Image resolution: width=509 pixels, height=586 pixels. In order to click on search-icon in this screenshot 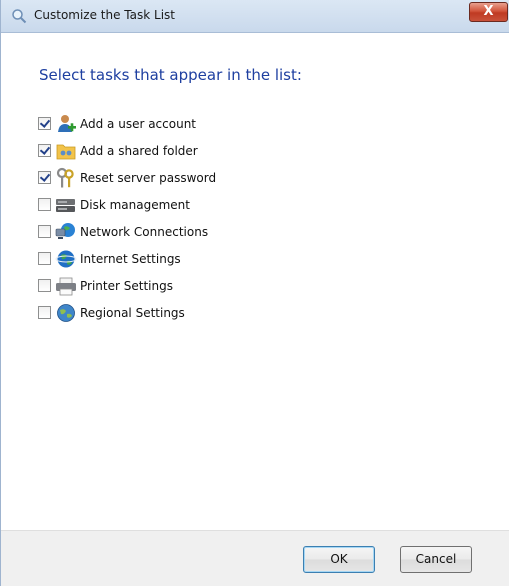, I will do `click(19, 16)`.